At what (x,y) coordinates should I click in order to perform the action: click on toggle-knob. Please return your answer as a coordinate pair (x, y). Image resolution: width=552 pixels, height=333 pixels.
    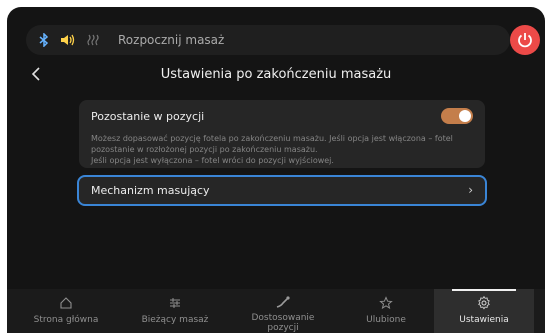
    Looking at the image, I should click on (465, 116).